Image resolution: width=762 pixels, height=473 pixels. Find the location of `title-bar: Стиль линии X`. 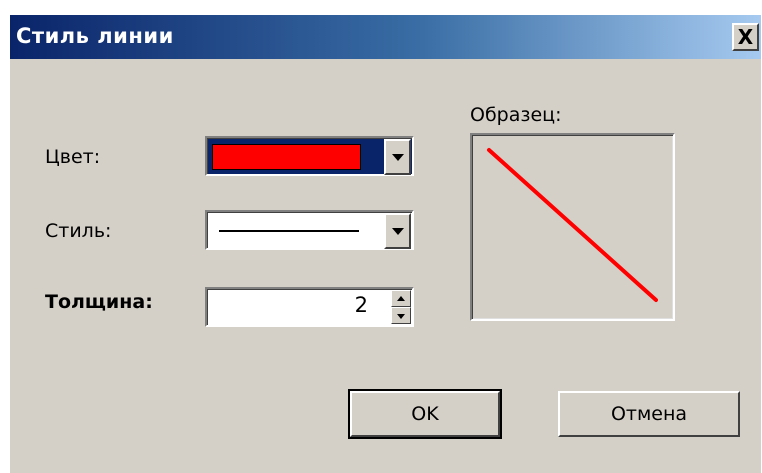

title-bar: Стиль линии X is located at coordinates (385, 37).